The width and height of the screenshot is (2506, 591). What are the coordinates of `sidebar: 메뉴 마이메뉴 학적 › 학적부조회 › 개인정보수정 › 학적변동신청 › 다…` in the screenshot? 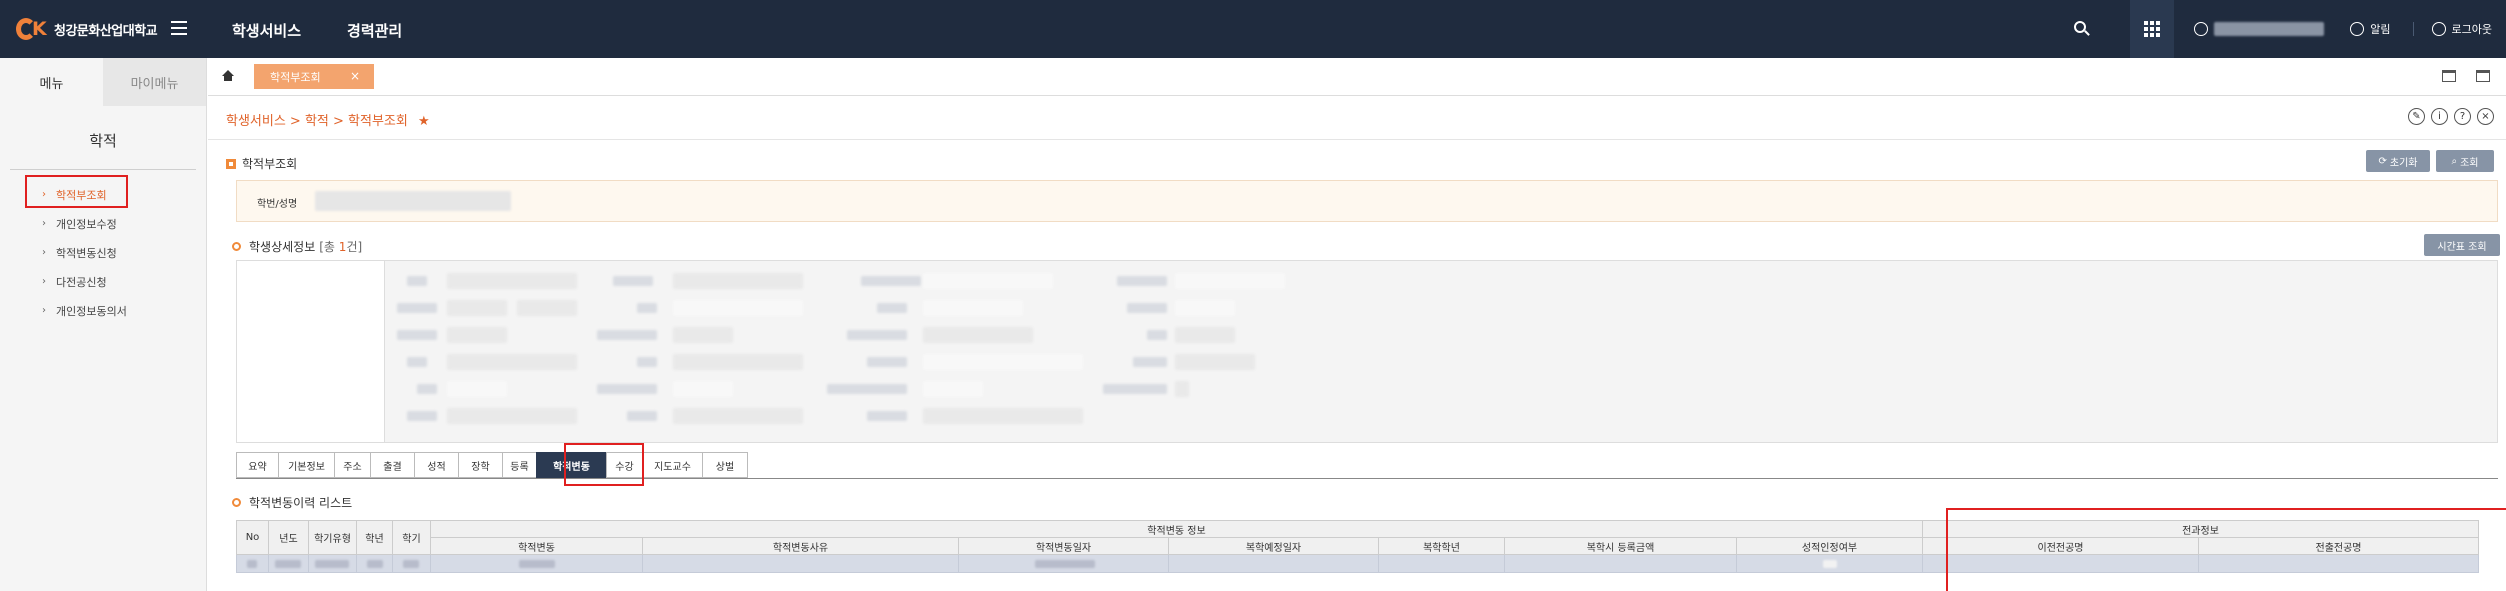 It's located at (103, 324).